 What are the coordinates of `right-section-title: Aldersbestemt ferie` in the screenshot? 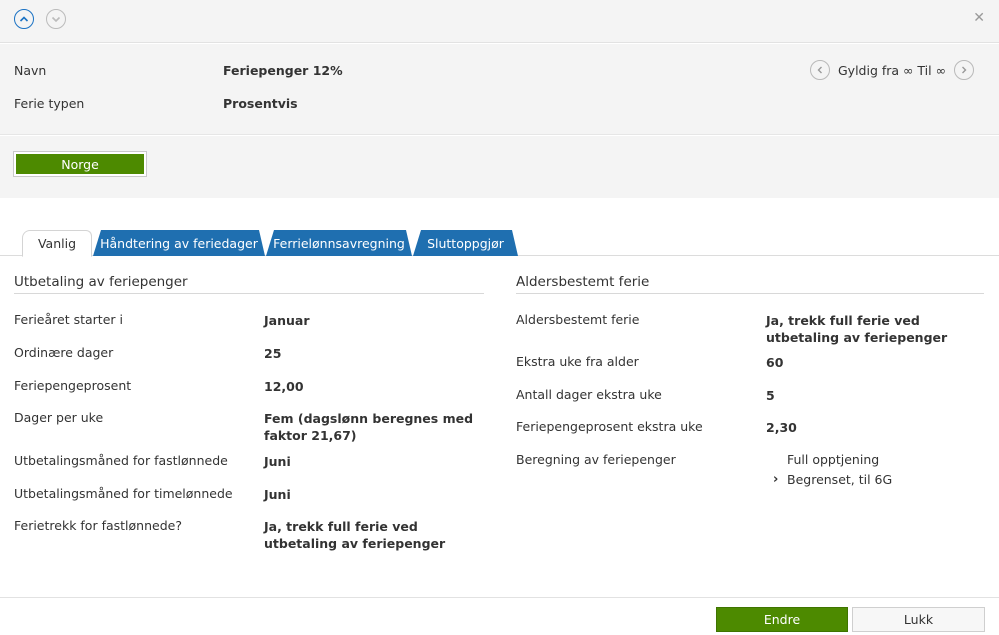 It's located at (583, 282).